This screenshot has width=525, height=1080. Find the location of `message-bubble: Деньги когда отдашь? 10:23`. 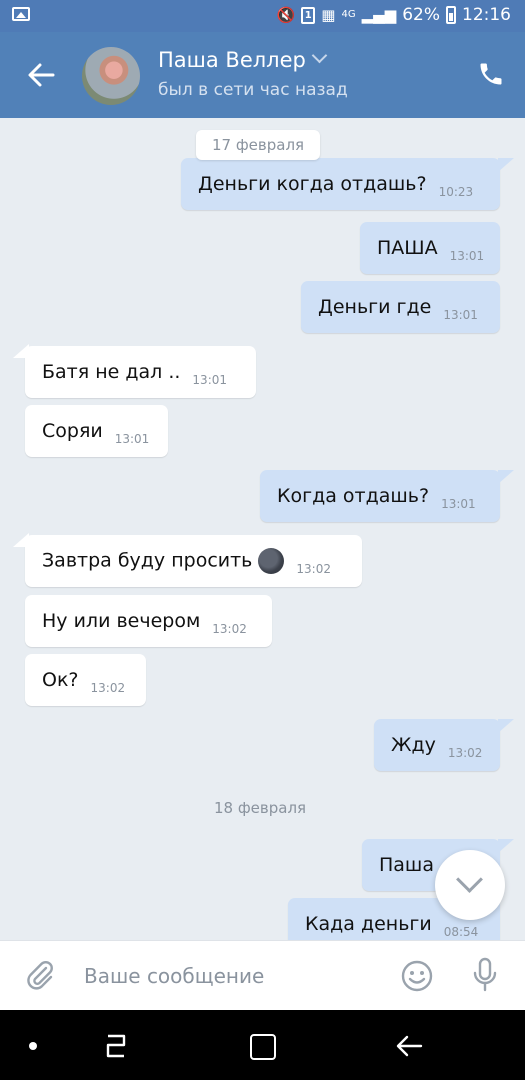

message-bubble: Деньги когда отдашь? 10:23 is located at coordinates (347, 184).